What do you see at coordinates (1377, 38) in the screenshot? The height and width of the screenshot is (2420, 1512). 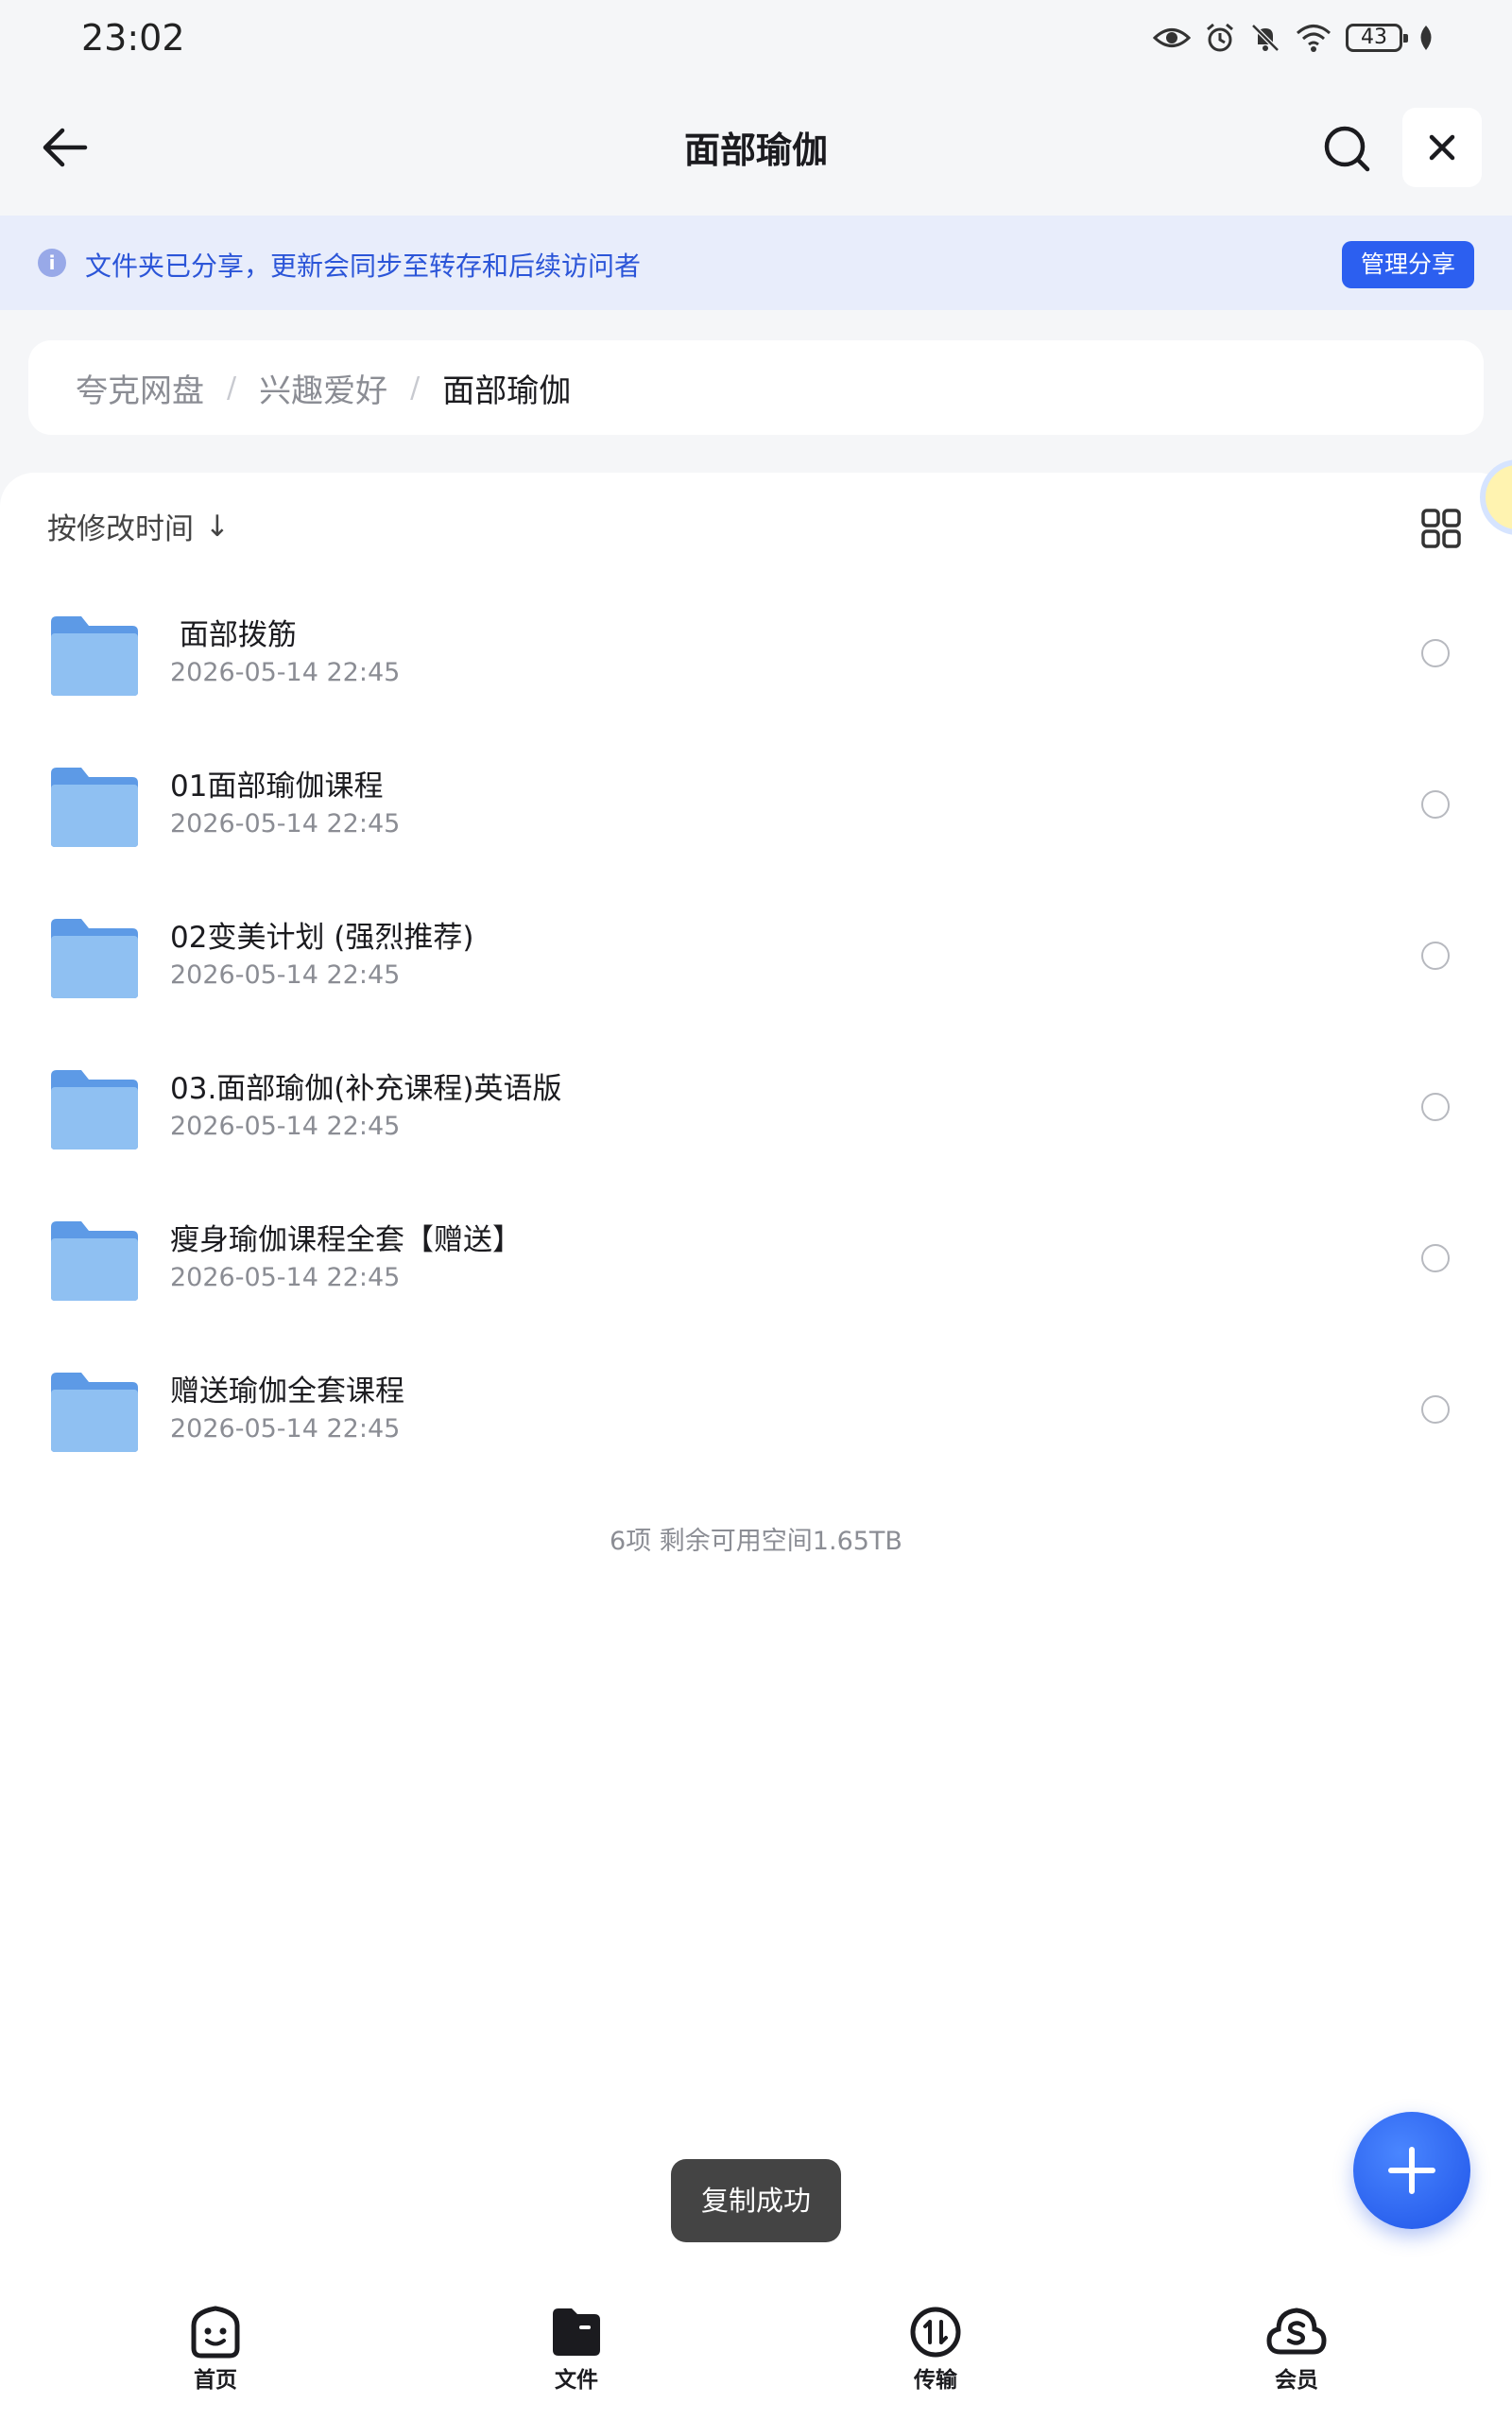 I see `battery-icon: 43` at bounding box center [1377, 38].